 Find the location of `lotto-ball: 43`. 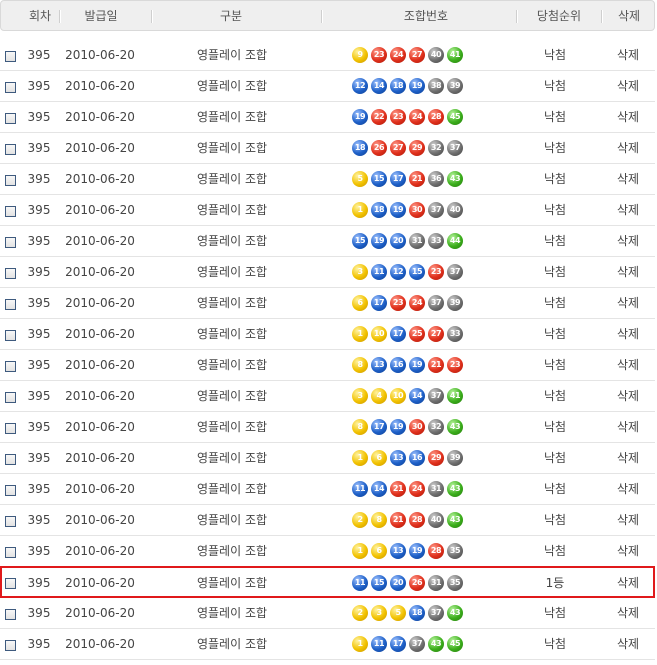

lotto-ball: 43 is located at coordinates (436, 644).